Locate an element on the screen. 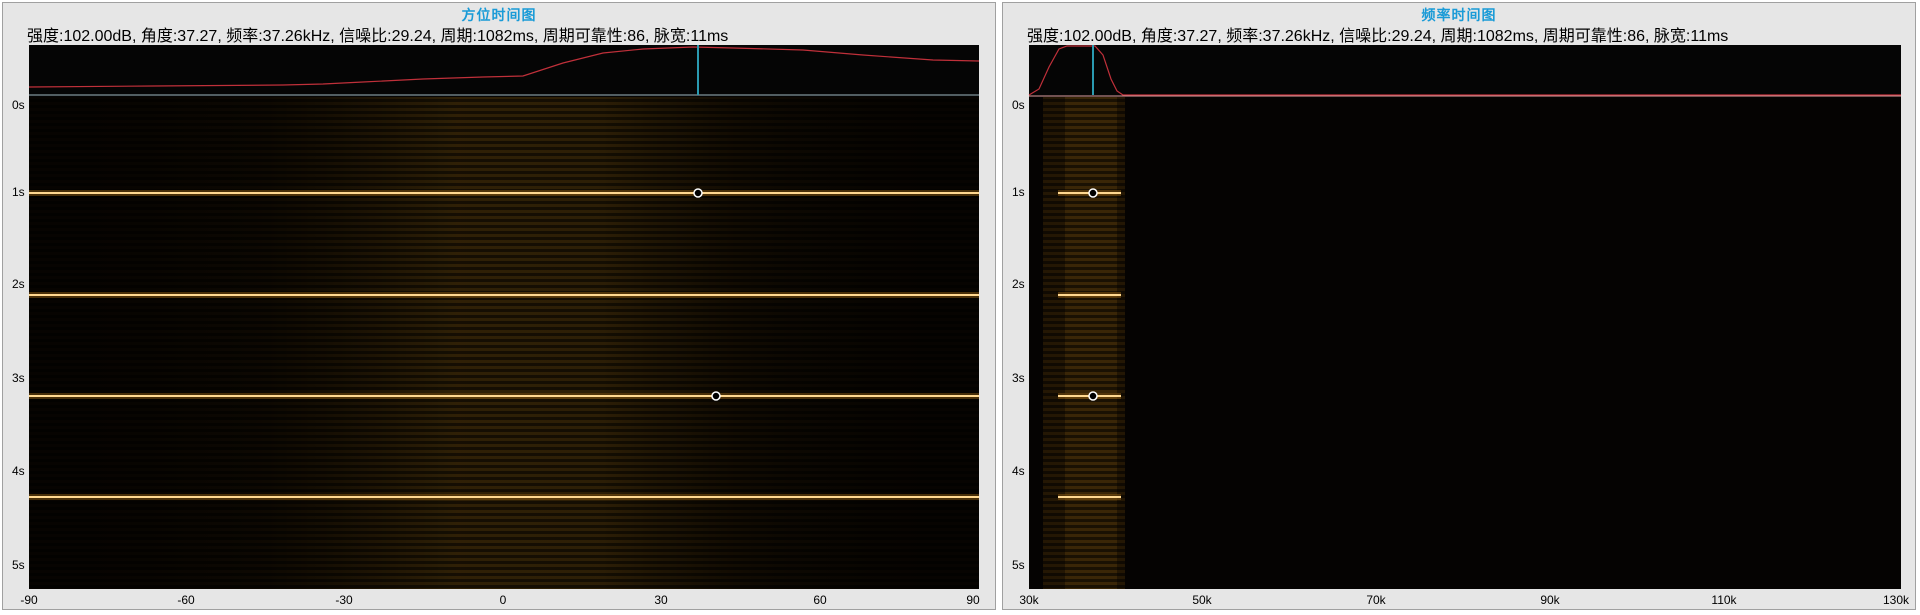 Image resolution: width=1920 pixels, height=615 pixels. x-tick-label: 90 is located at coordinates (973, 600).